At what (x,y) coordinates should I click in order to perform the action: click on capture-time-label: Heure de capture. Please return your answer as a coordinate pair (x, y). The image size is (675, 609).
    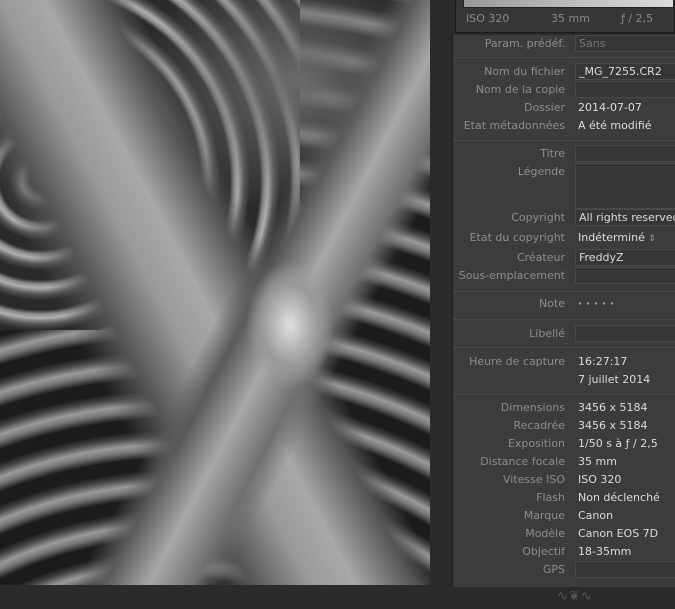
    Looking at the image, I should click on (517, 361).